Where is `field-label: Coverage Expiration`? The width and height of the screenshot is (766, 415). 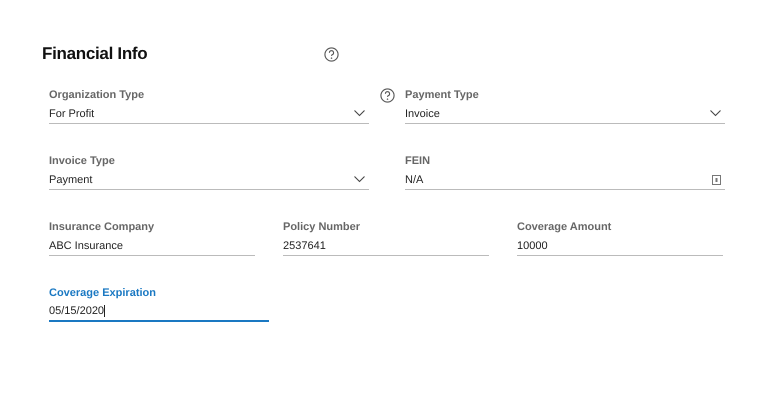
field-label: Coverage Expiration is located at coordinates (103, 293).